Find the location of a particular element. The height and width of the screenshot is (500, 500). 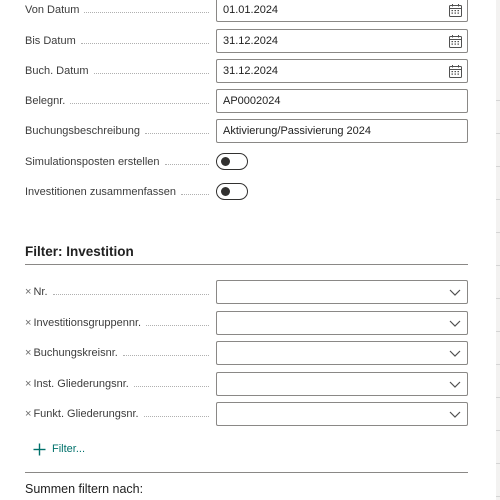

field-label: Belegnr. is located at coordinates (45, 101).